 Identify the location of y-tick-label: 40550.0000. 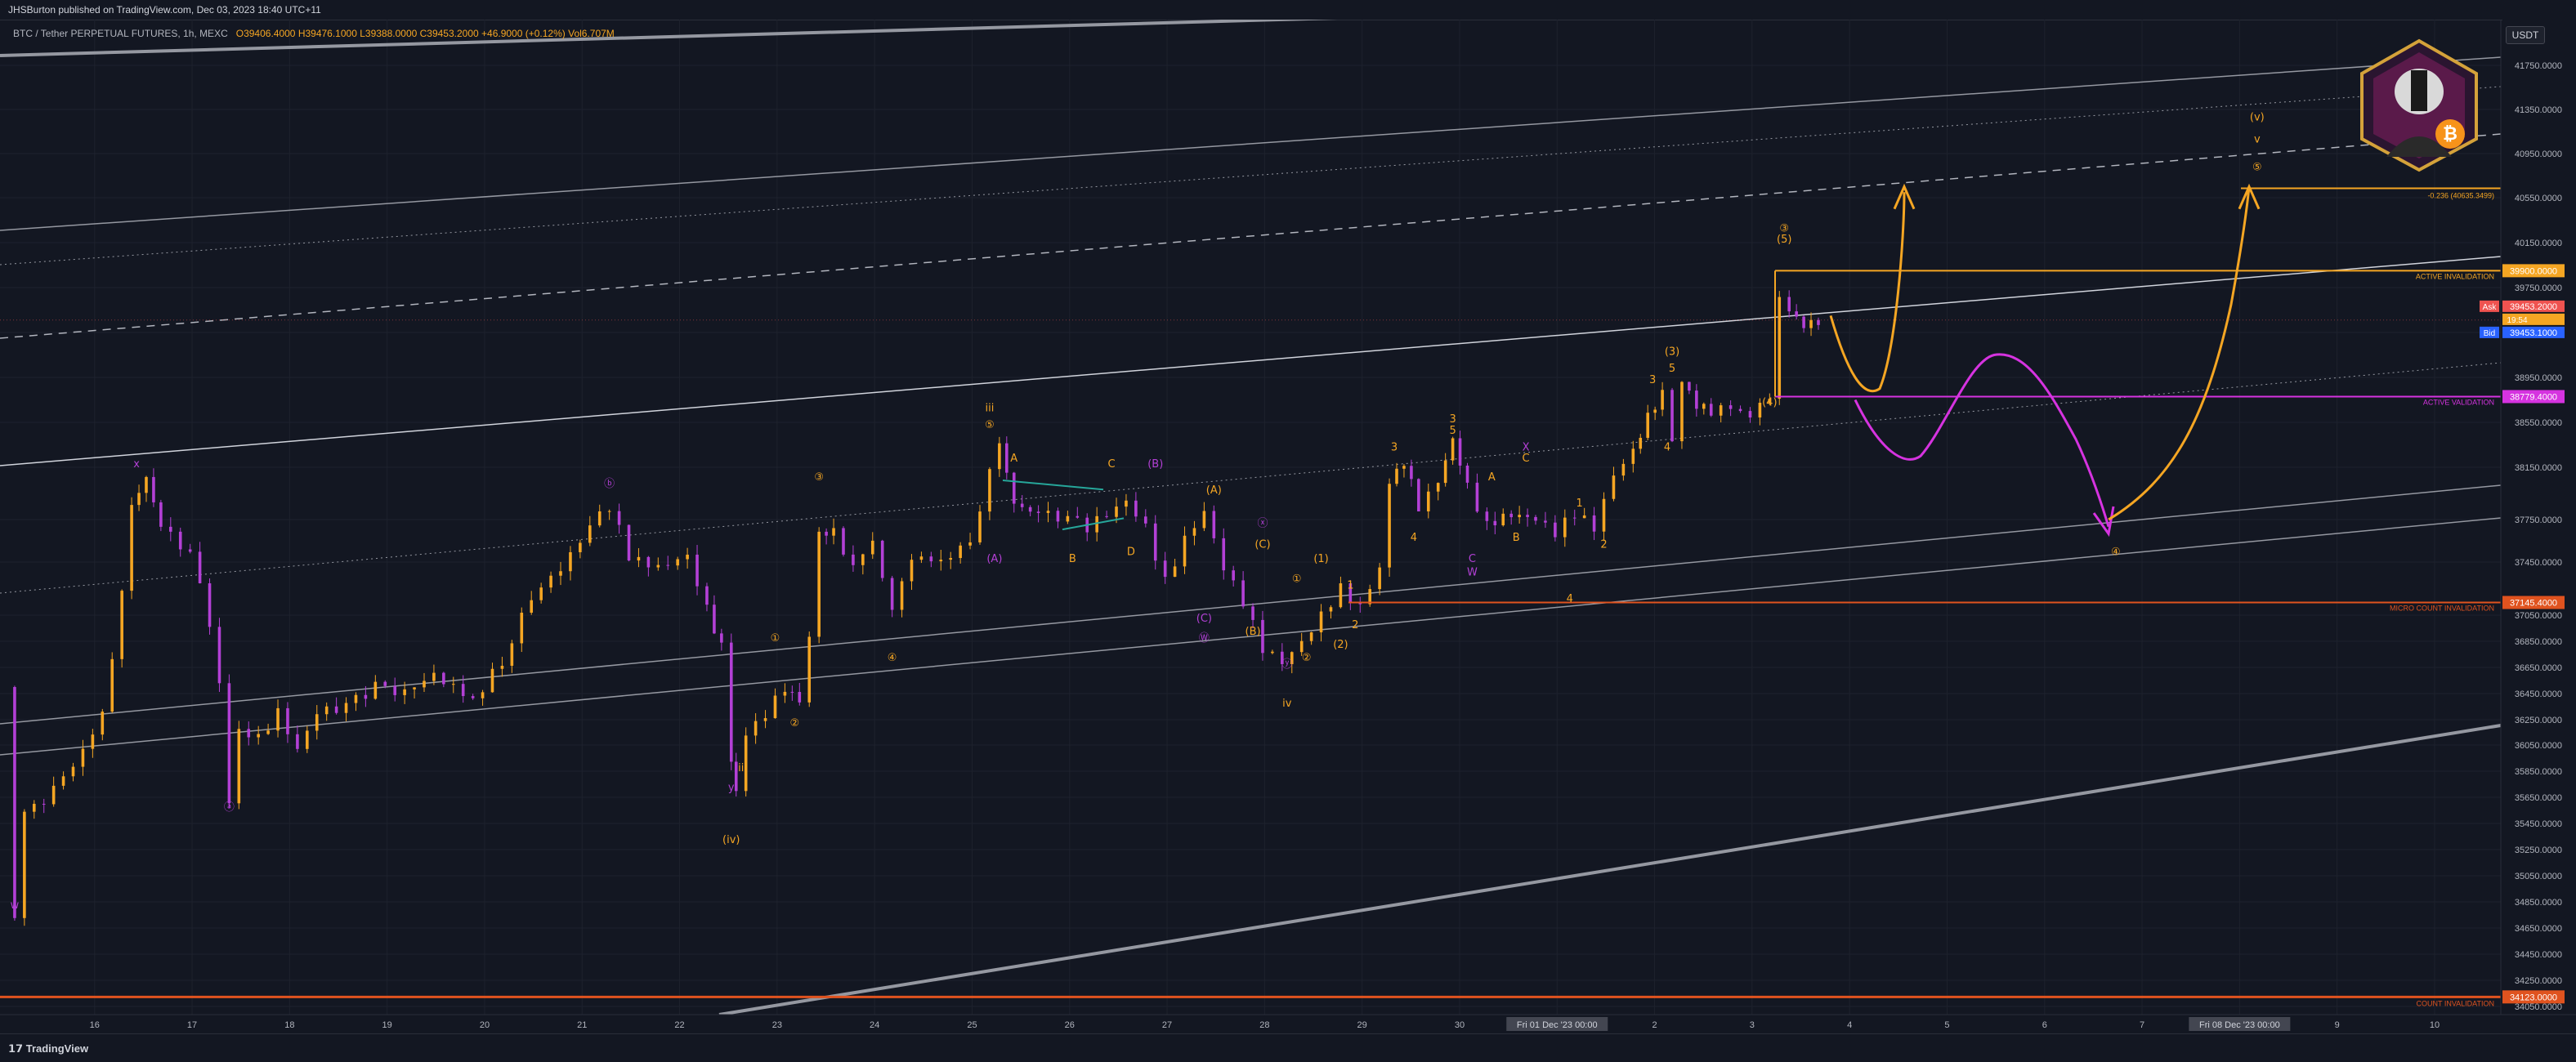
(2538, 198).